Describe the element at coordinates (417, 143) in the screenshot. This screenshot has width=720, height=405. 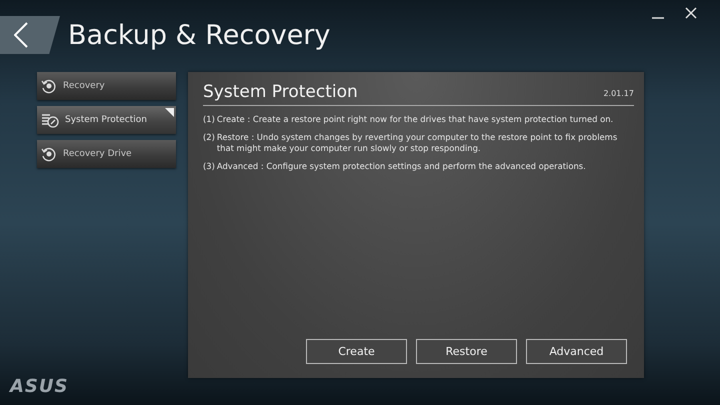
I see `description-text: Restore : Undo system changes by reverting your computer to the restore point to fix problems that might make your computer run slowly or stop responding.` at that location.